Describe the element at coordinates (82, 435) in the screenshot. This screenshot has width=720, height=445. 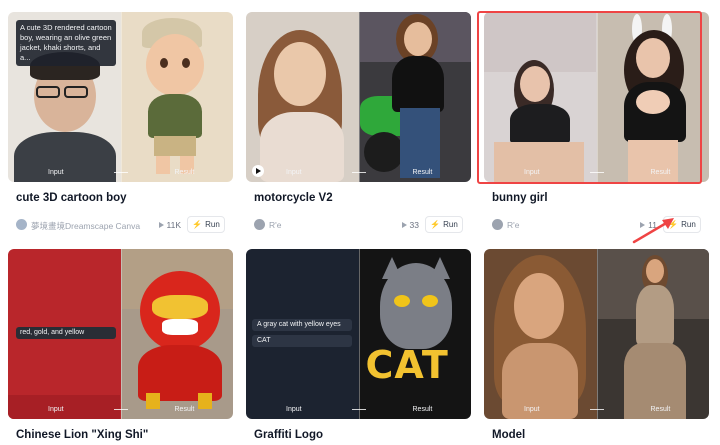
I see `card-title: Chinese Lion "Xing Shi"` at that location.